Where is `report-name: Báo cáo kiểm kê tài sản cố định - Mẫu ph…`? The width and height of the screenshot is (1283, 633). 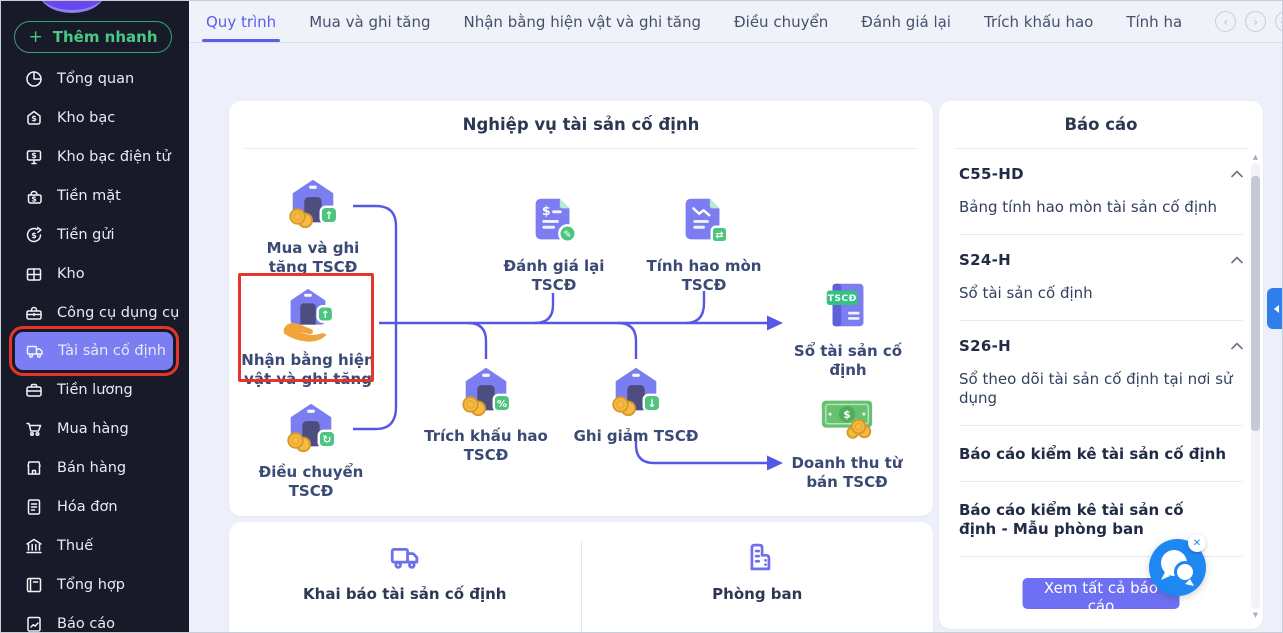
report-name: Báo cáo kiểm kê tài sản cố định - Mẫu ph… is located at coordinates (1086, 520).